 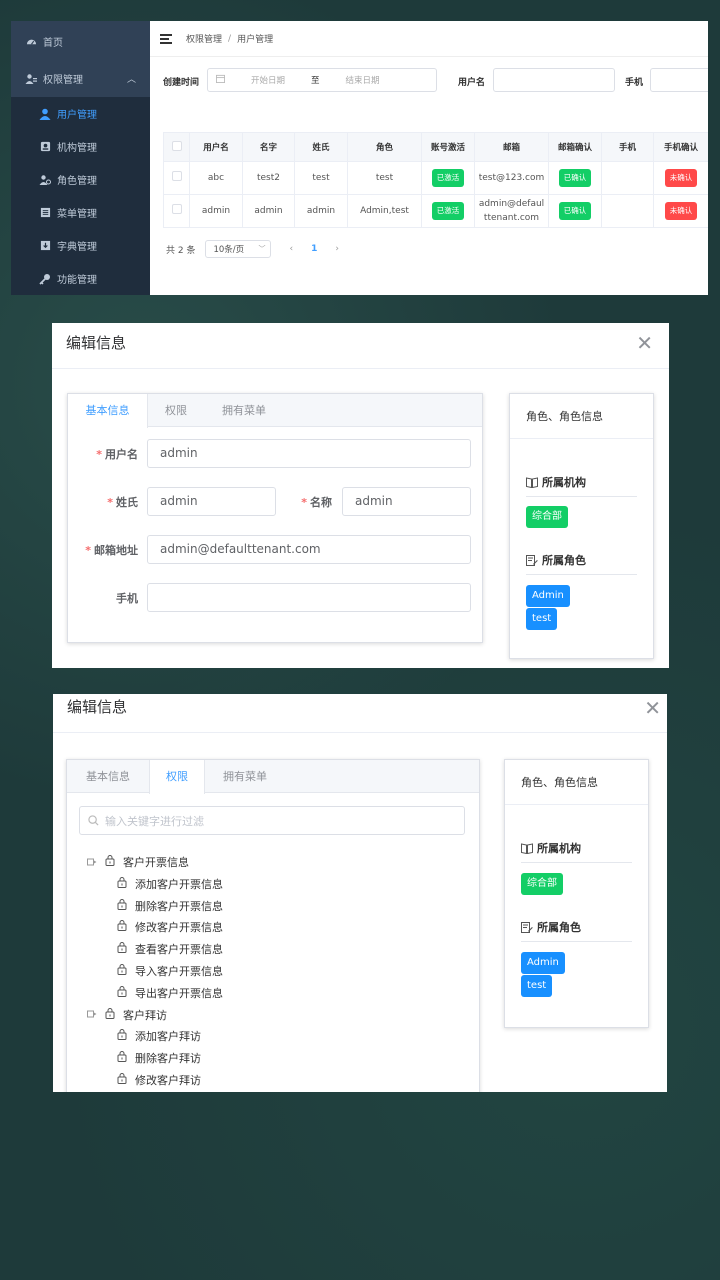 I want to click on tree-node: 客户拜访, so click(x=127, y=1015).